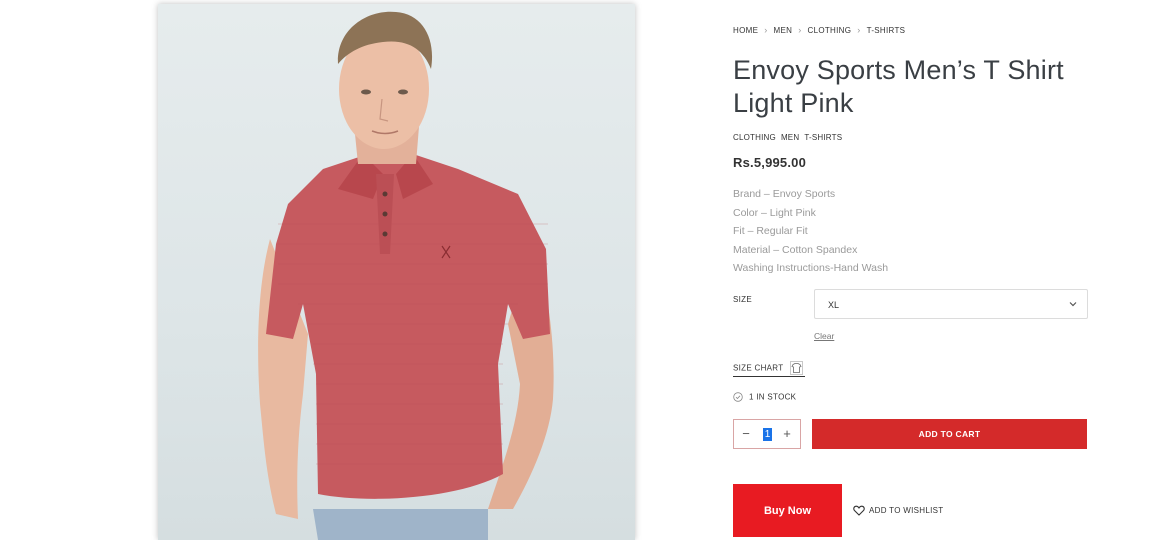 This screenshot has width=1170, height=540. What do you see at coordinates (811, 268) in the screenshot?
I see `detail-washing: Washing Instructions-Hand Wash` at bounding box center [811, 268].